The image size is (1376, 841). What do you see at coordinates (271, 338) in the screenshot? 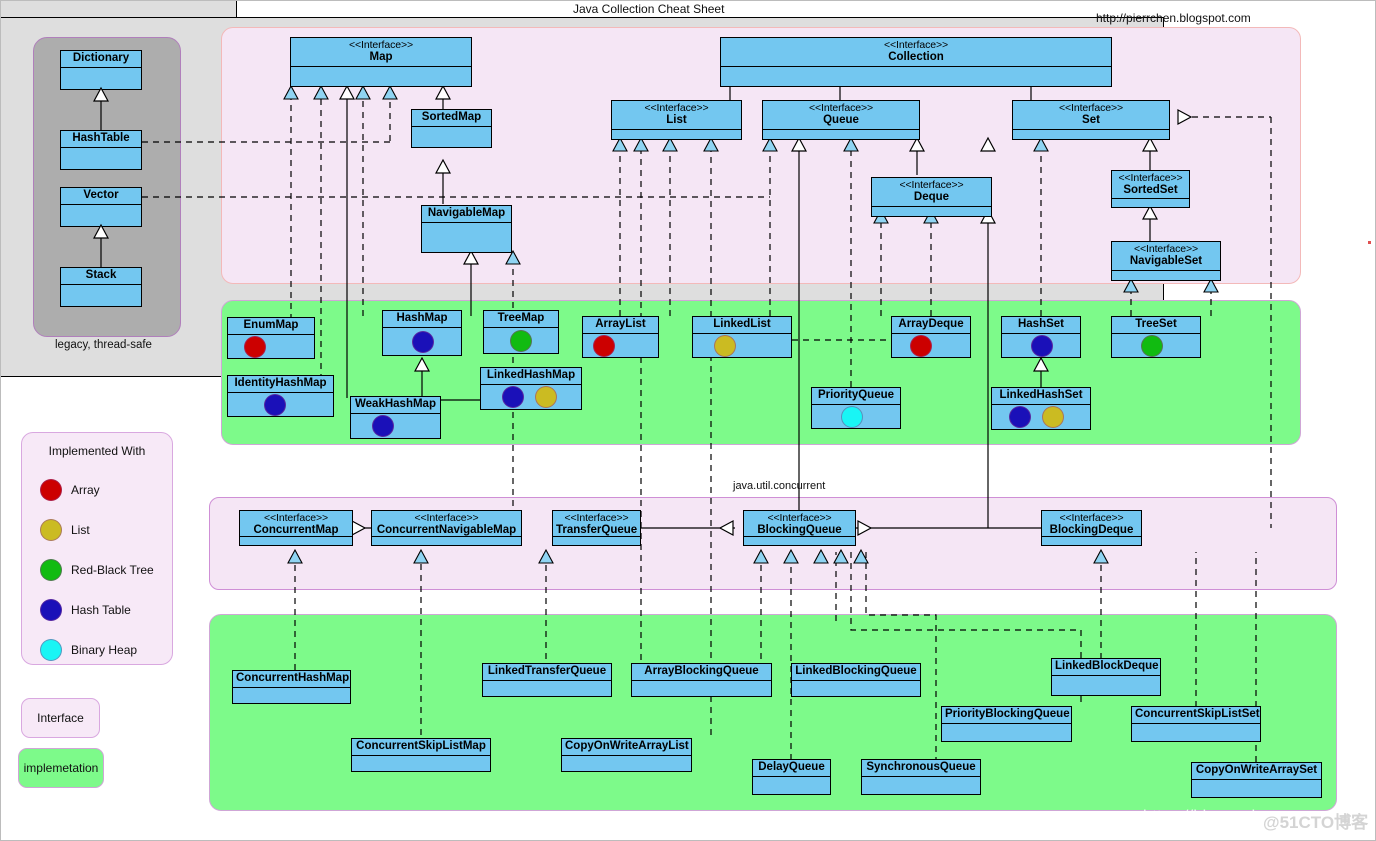
I see `class-enummap: EnumMap` at bounding box center [271, 338].